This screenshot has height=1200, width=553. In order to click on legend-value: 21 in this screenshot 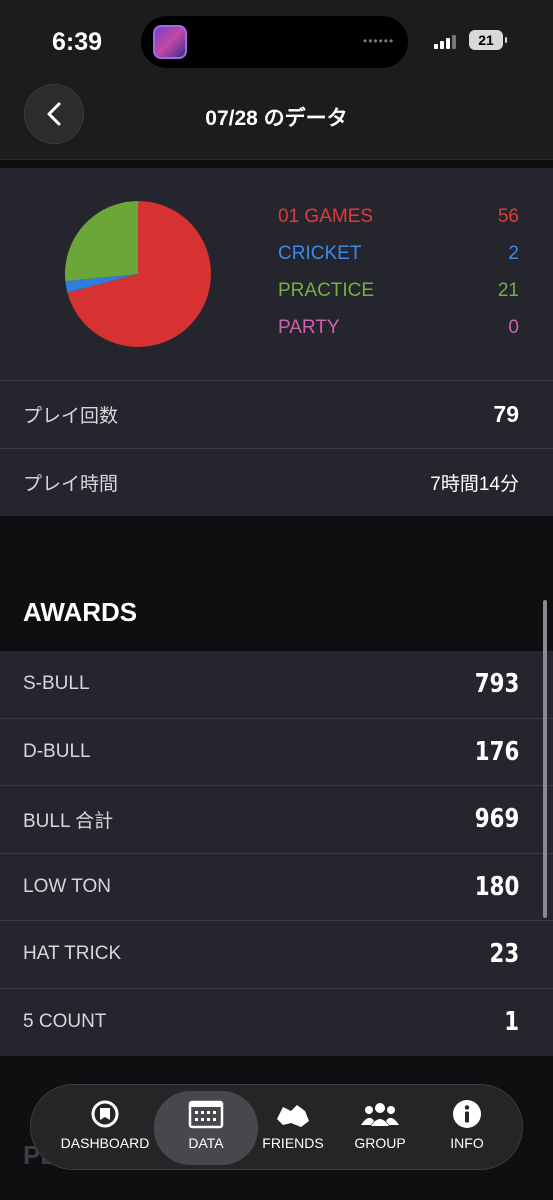, I will do `click(508, 290)`.